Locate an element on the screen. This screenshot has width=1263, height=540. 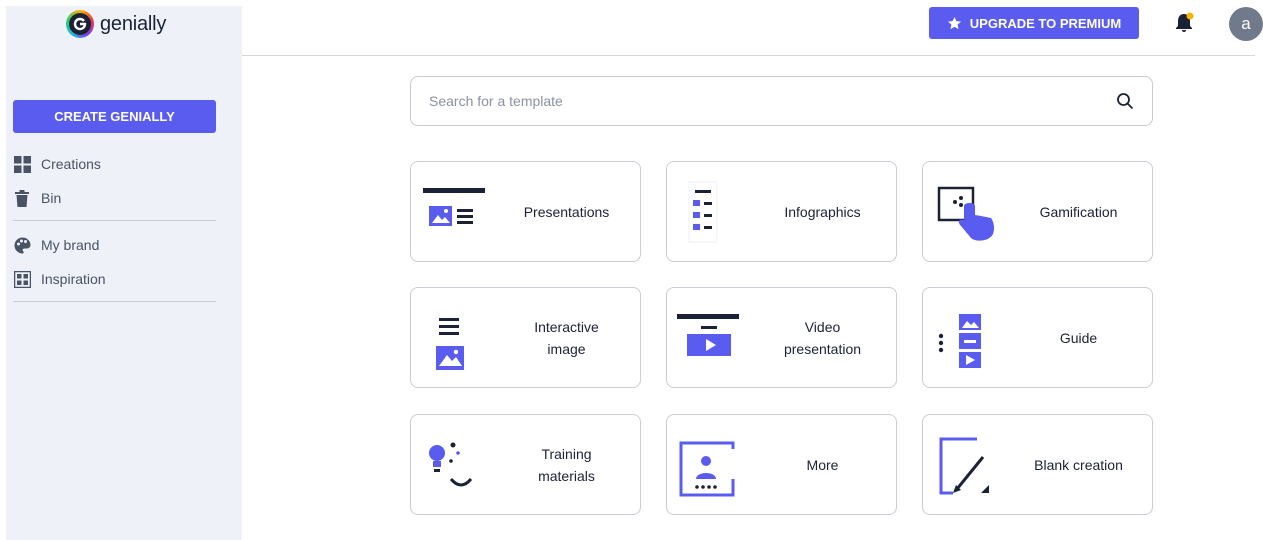
palette-icon is located at coordinates (22, 245).